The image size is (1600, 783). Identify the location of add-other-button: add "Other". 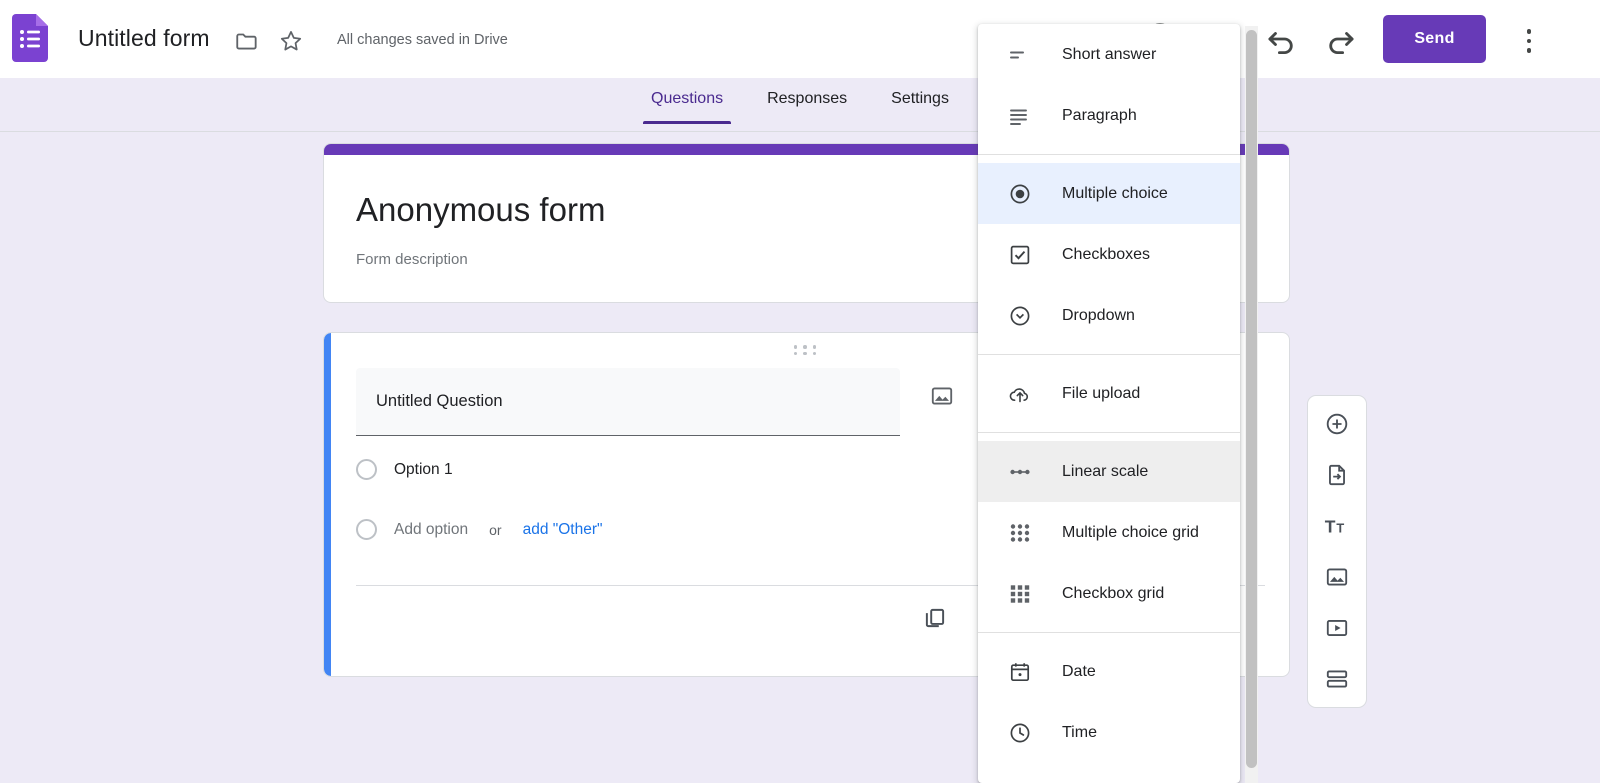
(563, 530).